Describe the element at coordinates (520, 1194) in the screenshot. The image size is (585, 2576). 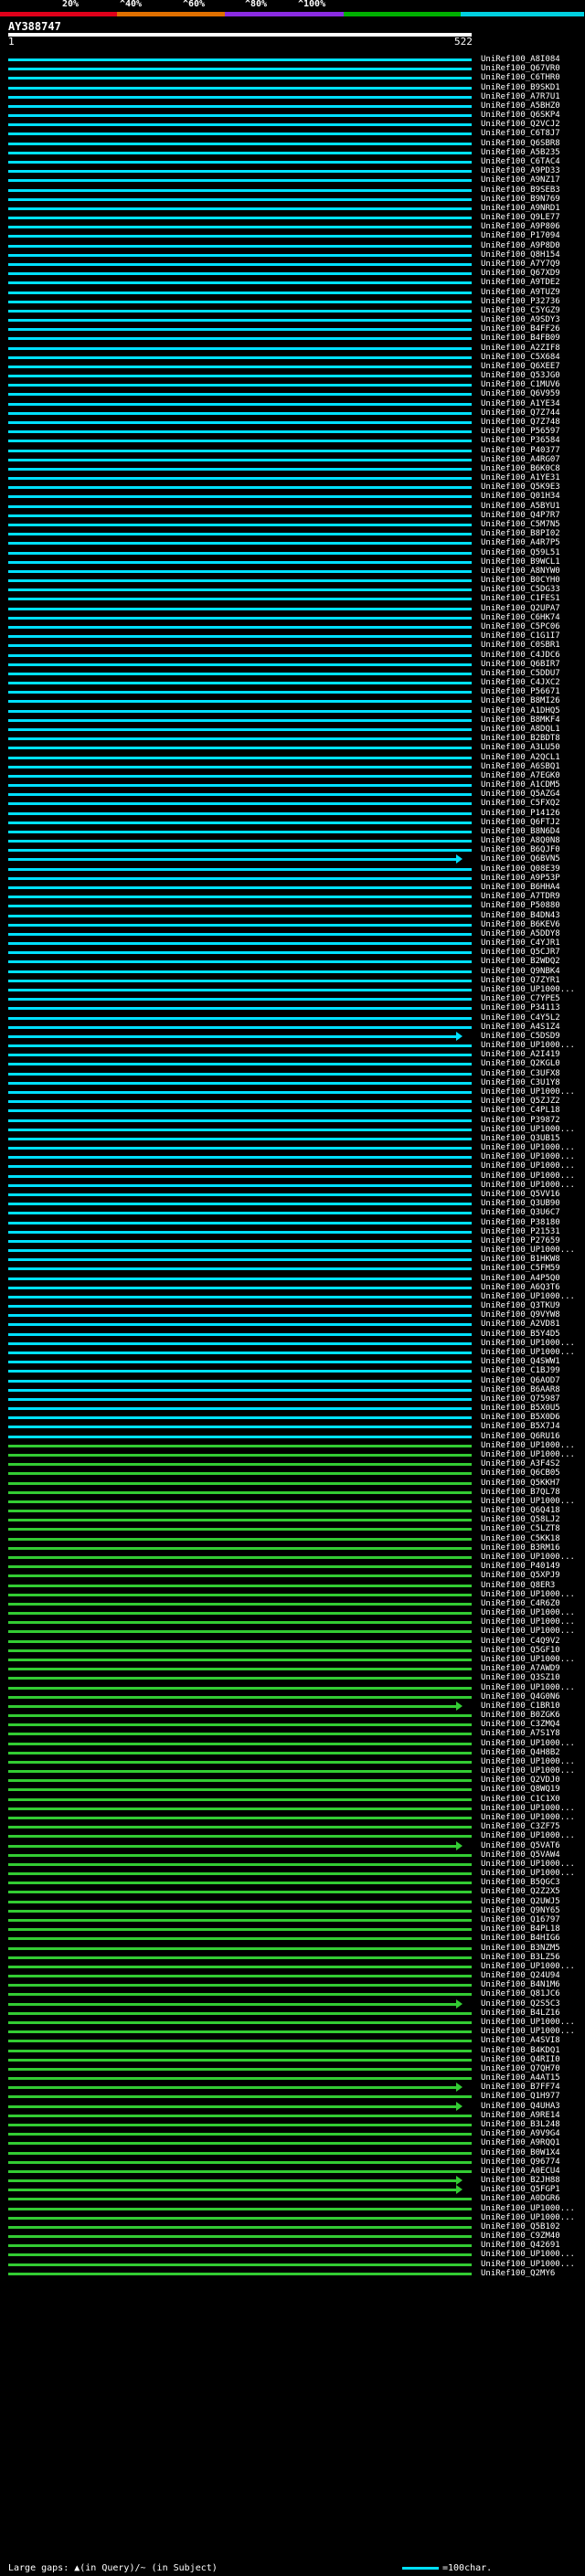
I see `hit-name: UniRef100_Q5VV16` at that location.